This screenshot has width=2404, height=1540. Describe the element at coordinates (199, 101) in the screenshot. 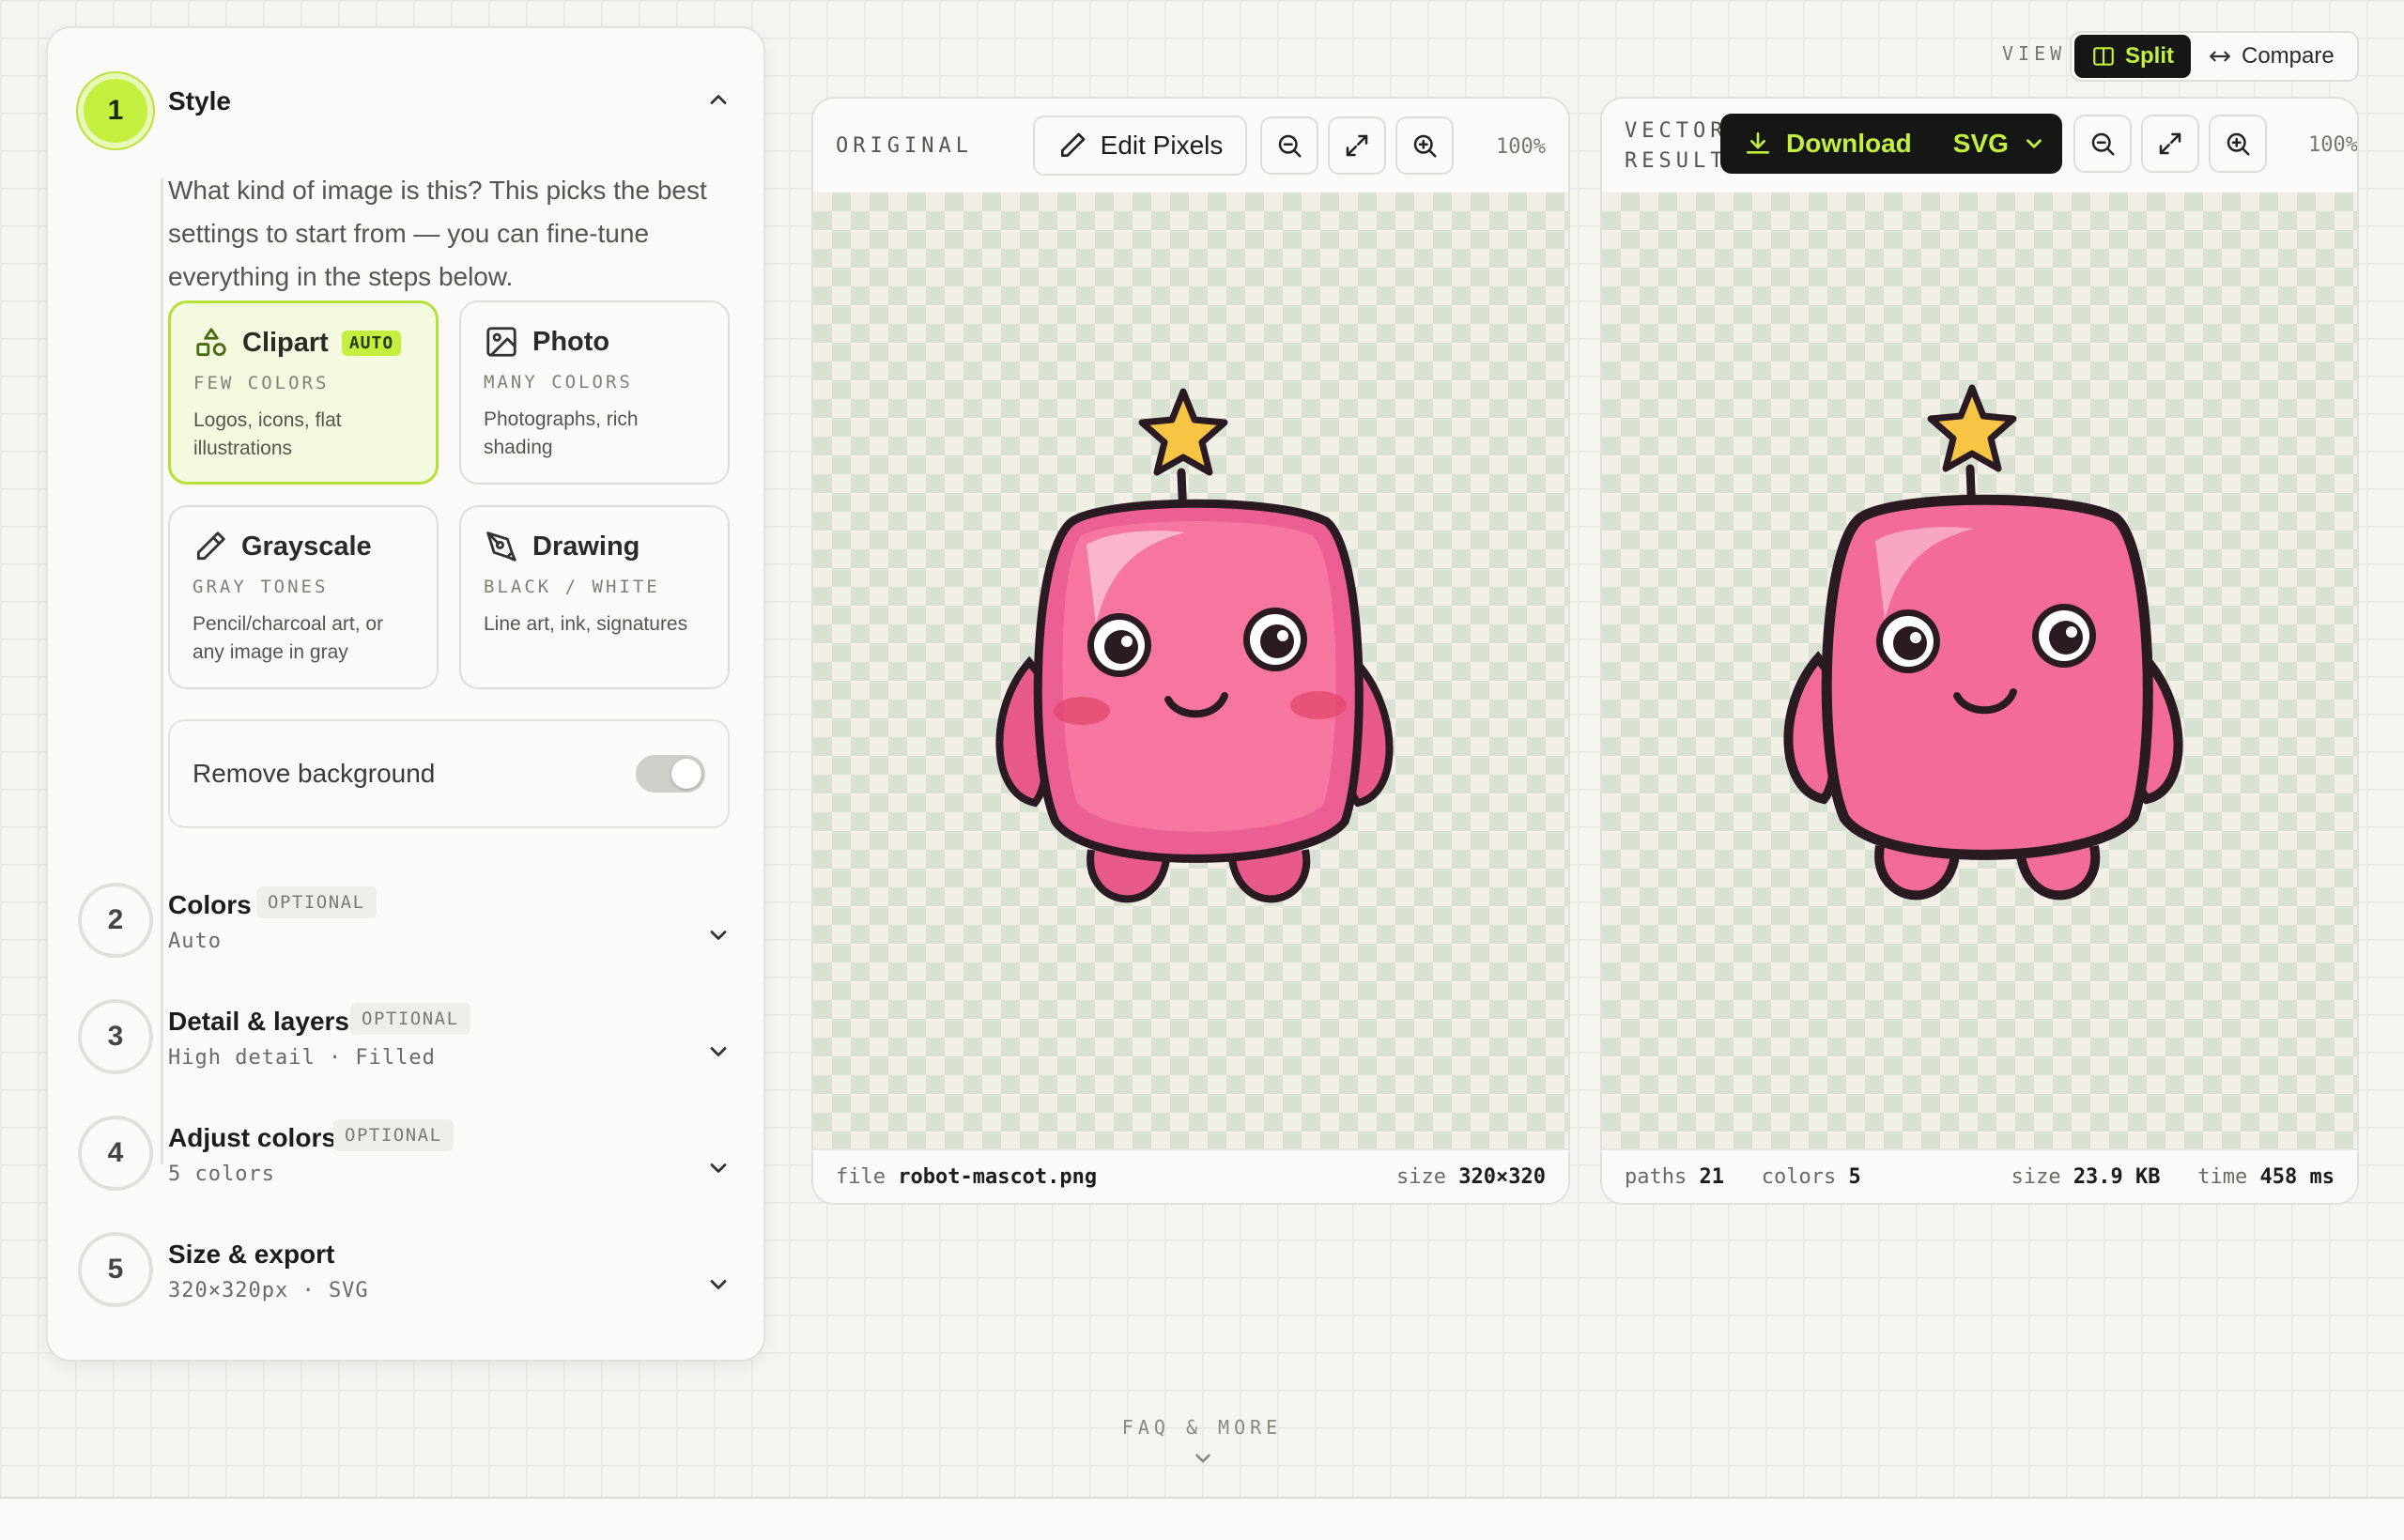

I see `step-1-title: Style` at that location.